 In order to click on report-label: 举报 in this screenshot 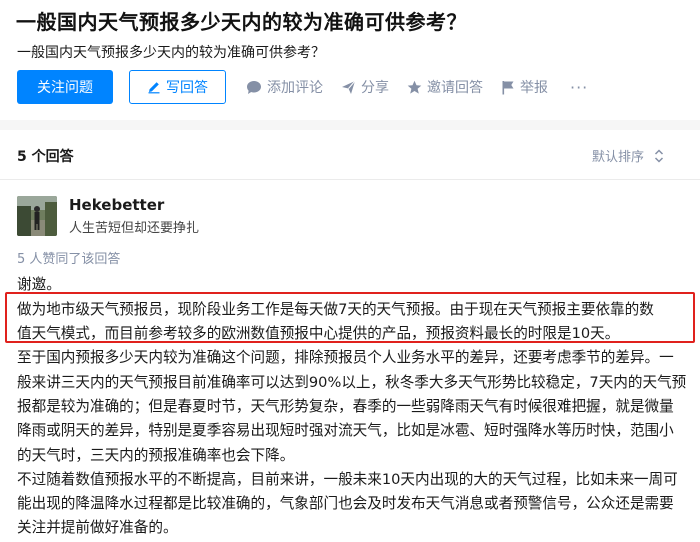, I will do `click(534, 88)`.